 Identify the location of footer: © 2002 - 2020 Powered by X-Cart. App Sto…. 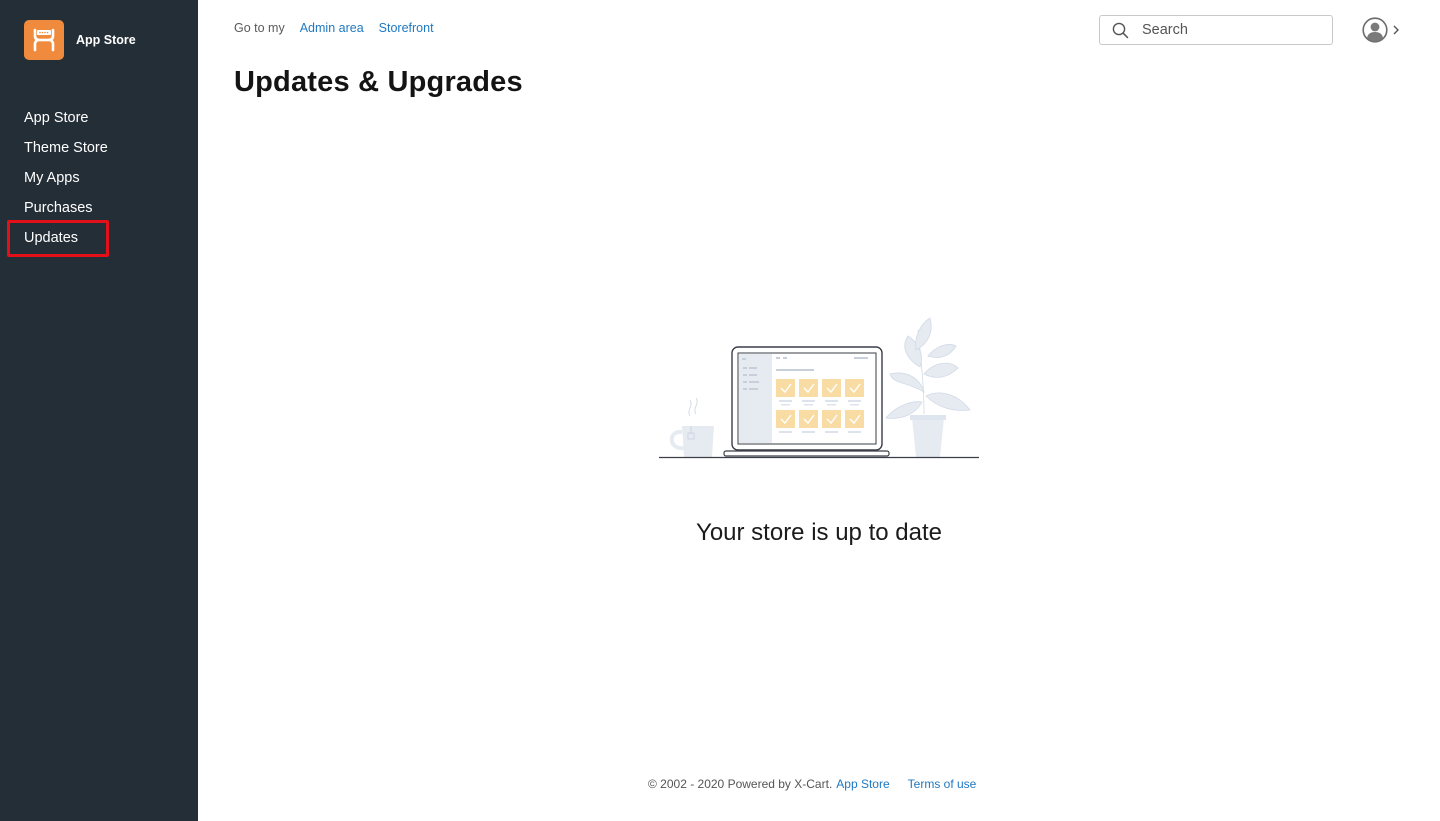
(812, 784).